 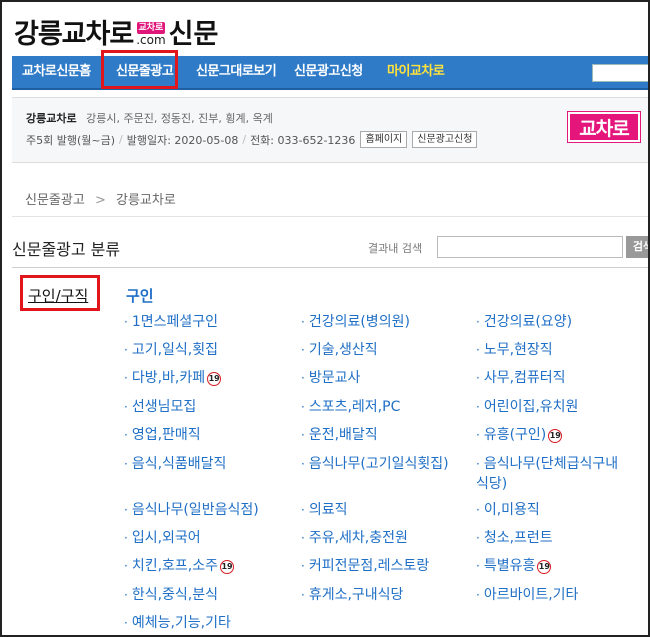 I want to click on category-item-label: 고기,일식,횟집, so click(x=175, y=350).